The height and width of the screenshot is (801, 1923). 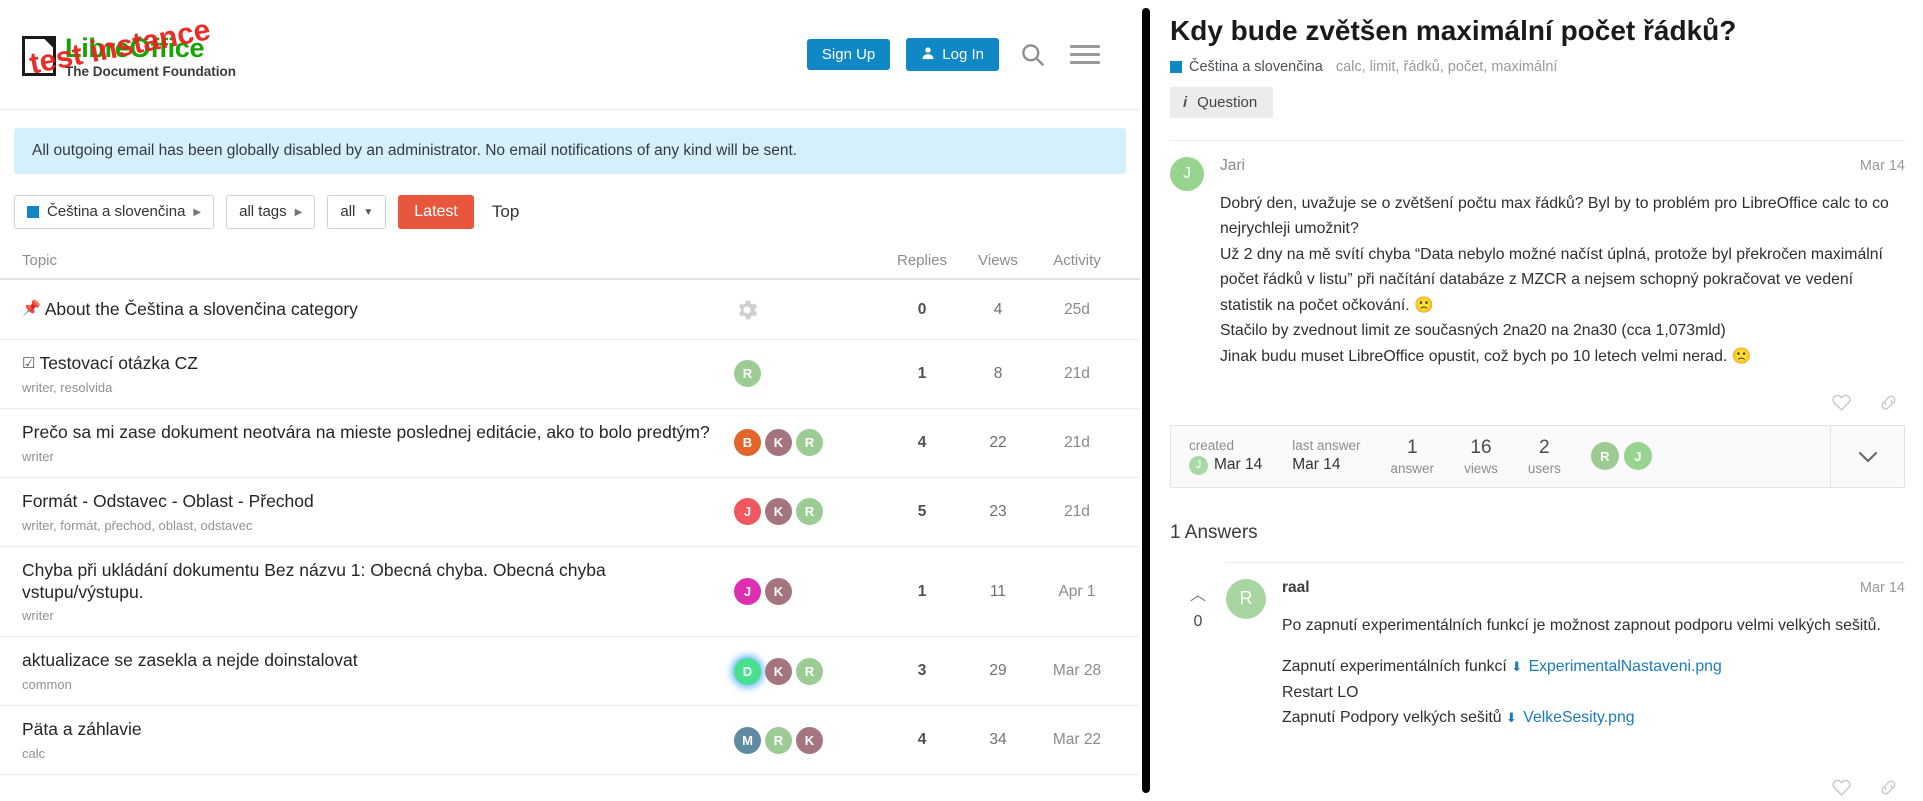 I want to click on tab-top: Top, so click(x=505, y=212).